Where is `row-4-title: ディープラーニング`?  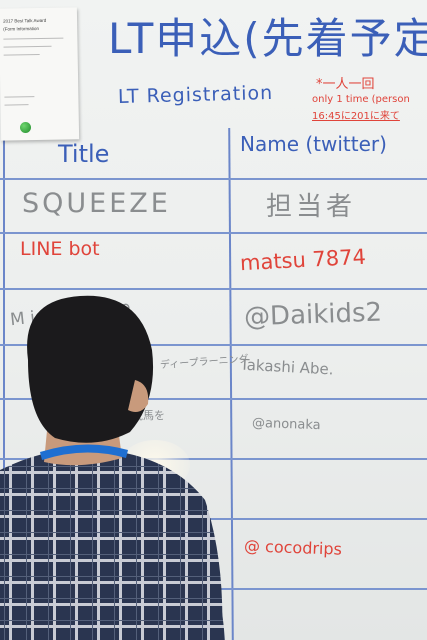 row-4-title: ディープラーニング is located at coordinates (204, 362).